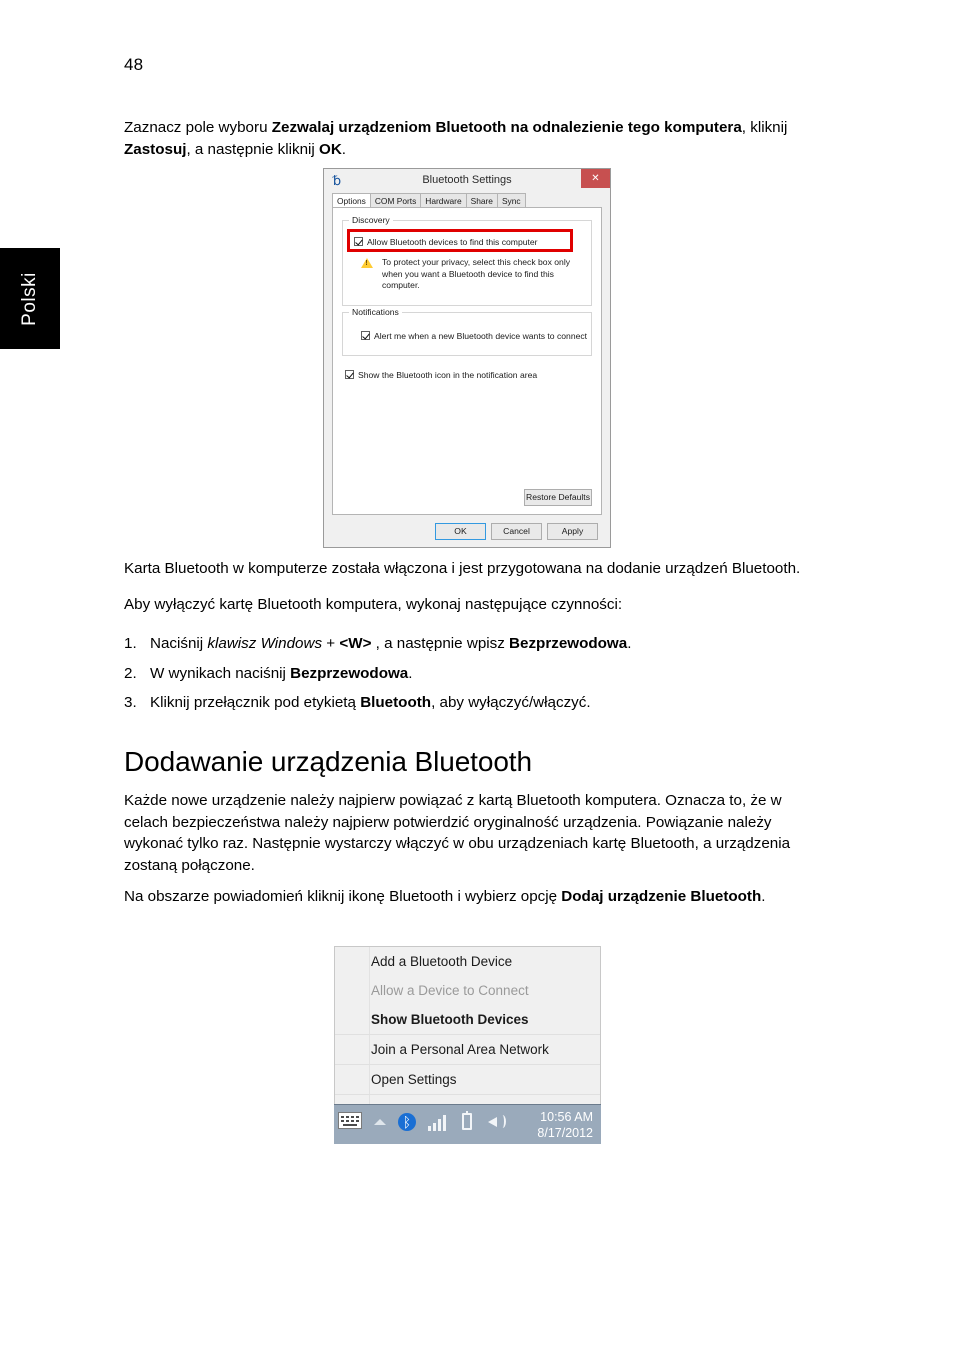 The height and width of the screenshot is (1369, 954). Describe the element at coordinates (220, 673) in the screenshot. I see `step-text-1: W wynikach naciśnij` at that location.